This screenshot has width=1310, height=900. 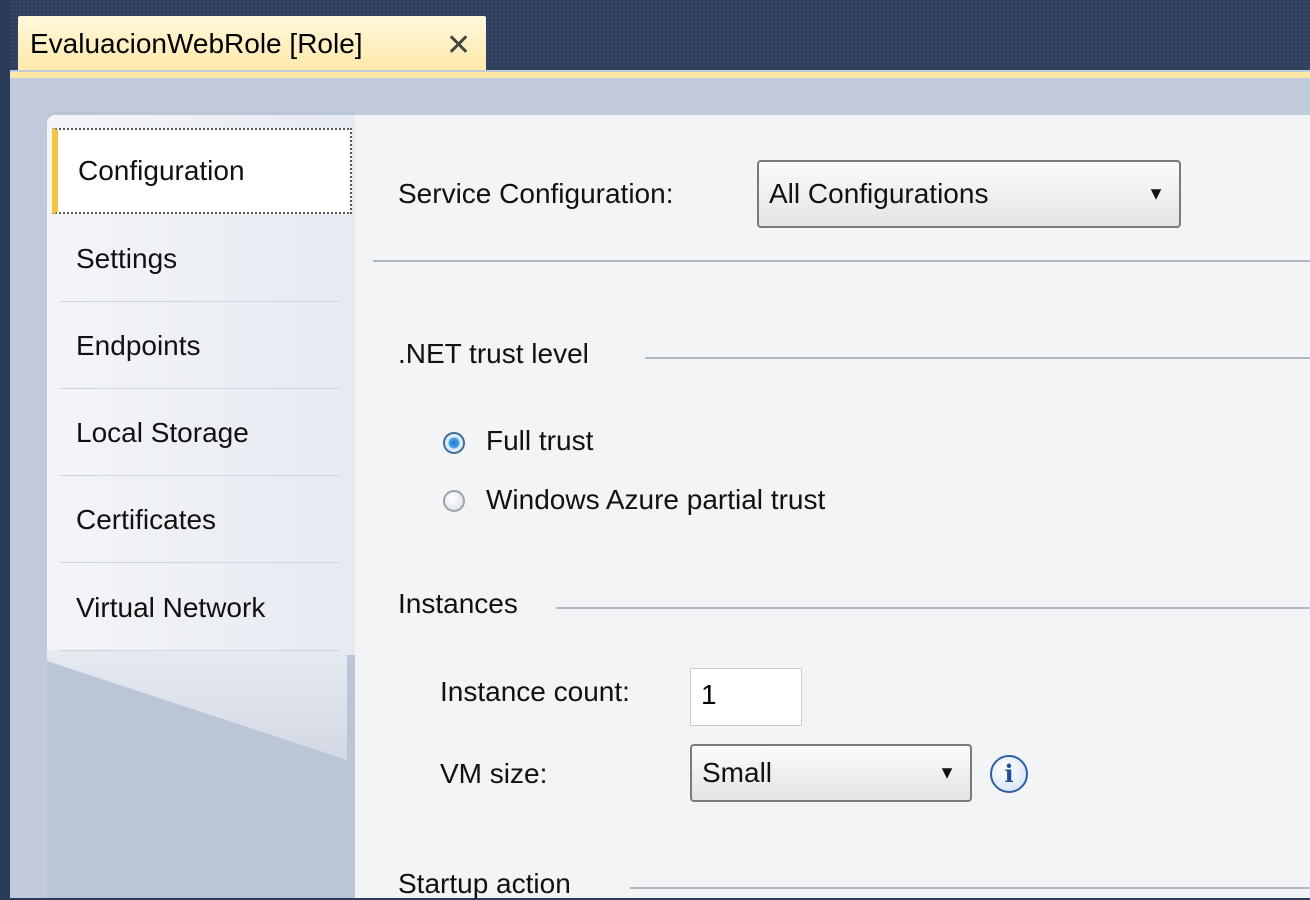 What do you see at coordinates (536, 193) in the screenshot?
I see `service-configuration-label: Service Configuration:` at bounding box center [536, 193].